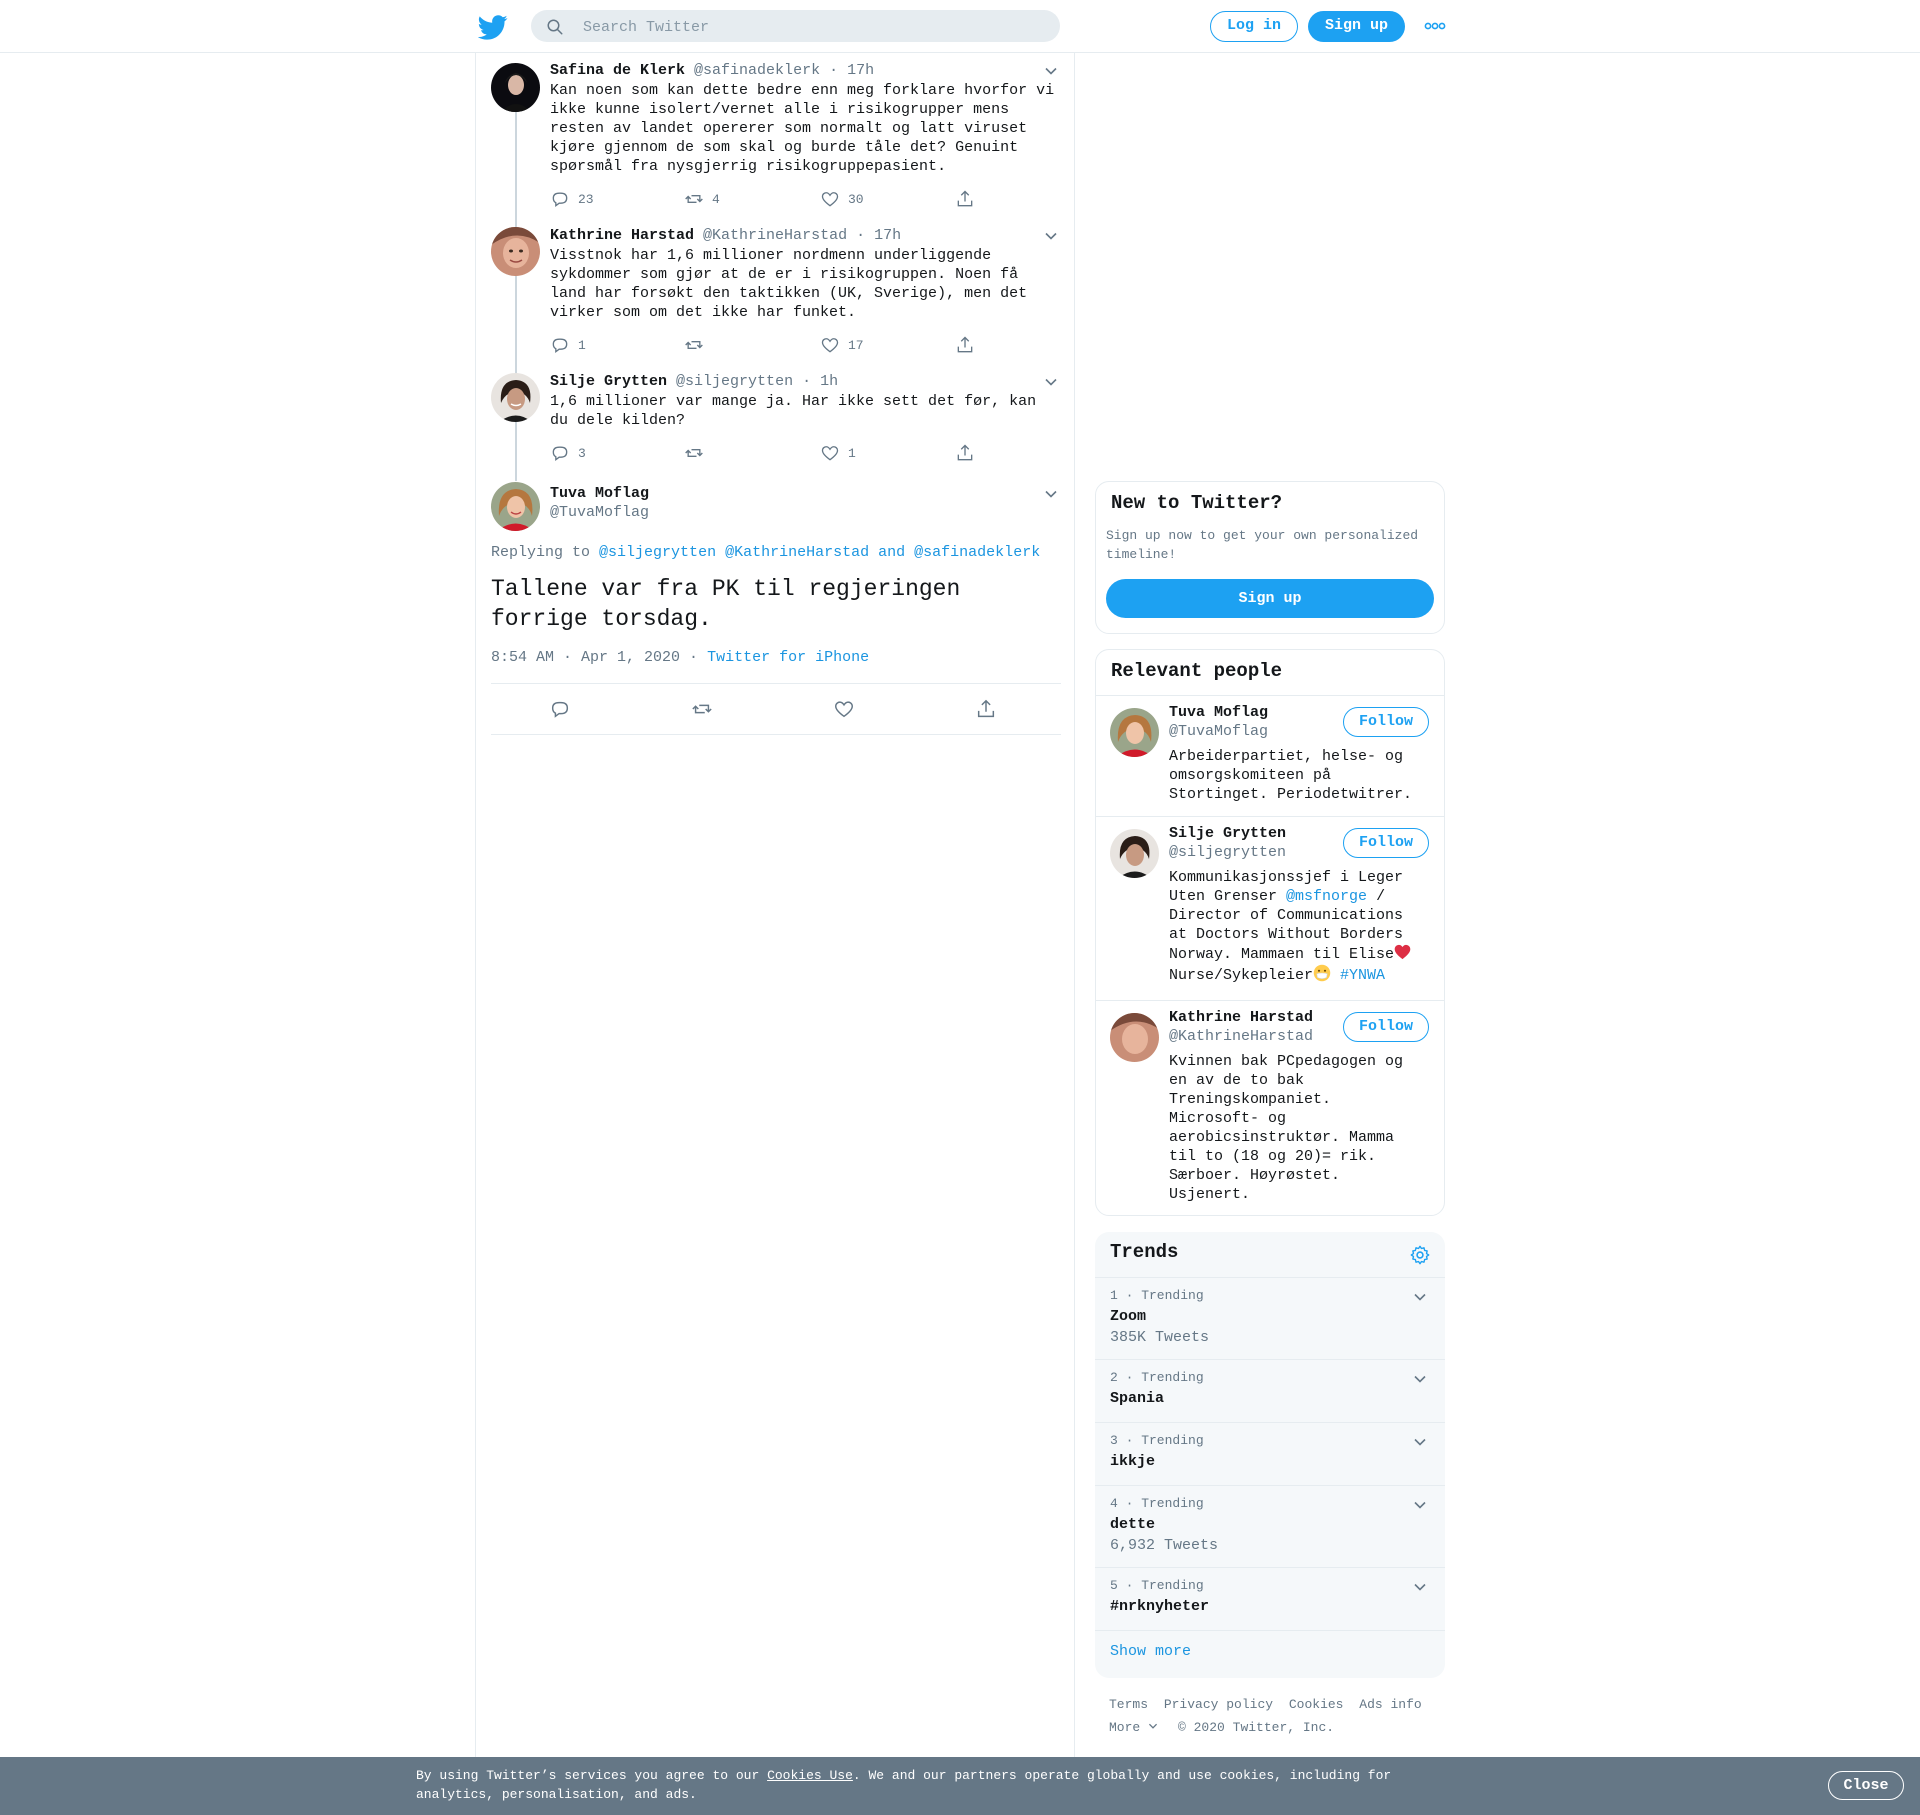 The image size is (1920, 1815). I want to click on reply-button: 3, so click(568, 453).